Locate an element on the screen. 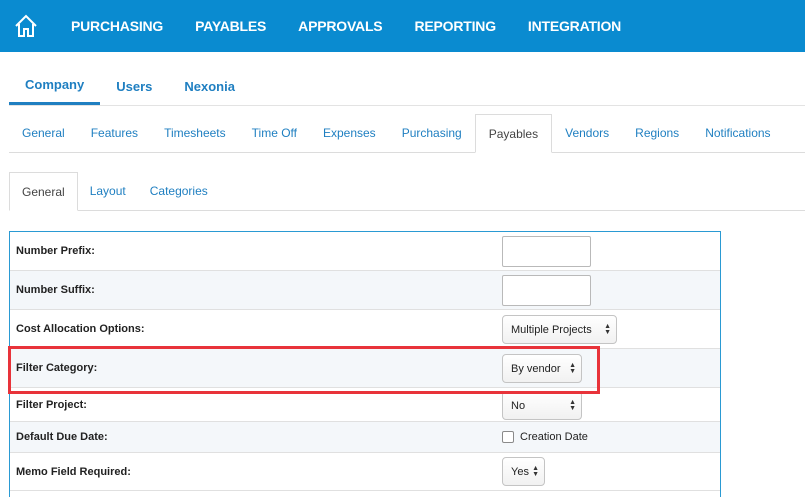 The image size is (805, 497). row-filter-project: Filter Project: No ▲ ▼ is located at coordinates (365, 405).